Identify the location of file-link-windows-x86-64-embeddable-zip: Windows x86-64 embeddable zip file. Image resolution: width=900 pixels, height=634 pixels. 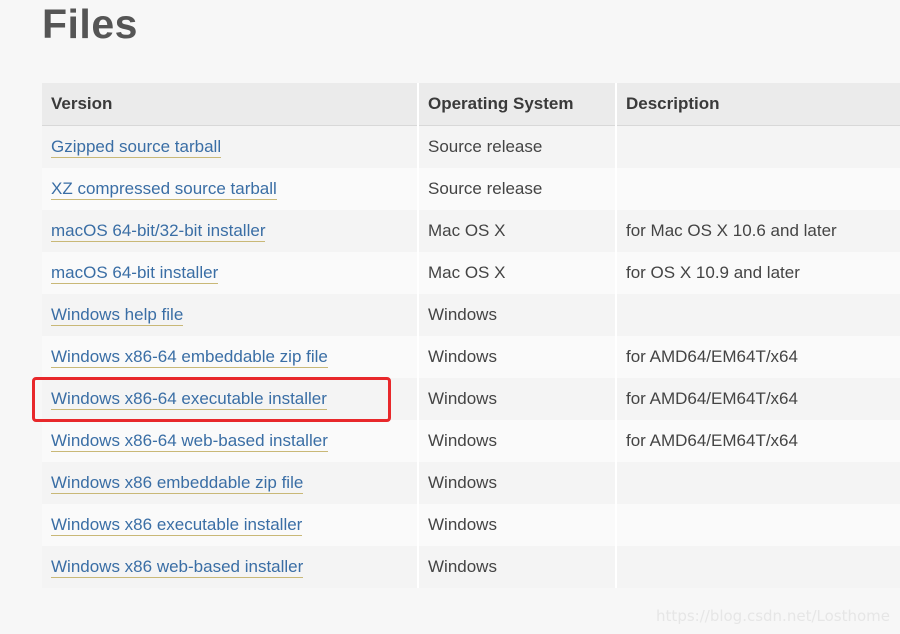
(189, 357).